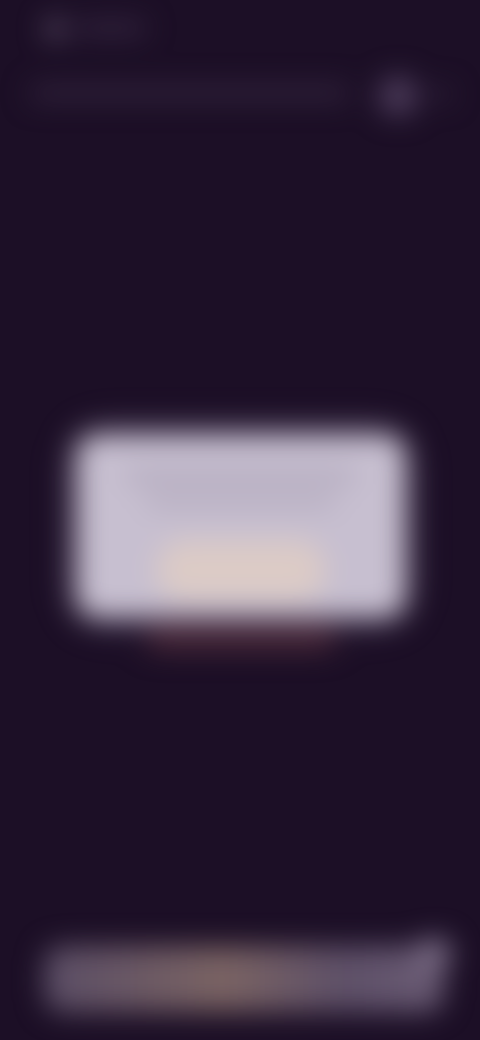 Image resolution: width=480 pixels, height=1040 pixels. I want to click on bottom-bar, so click(248, 975).